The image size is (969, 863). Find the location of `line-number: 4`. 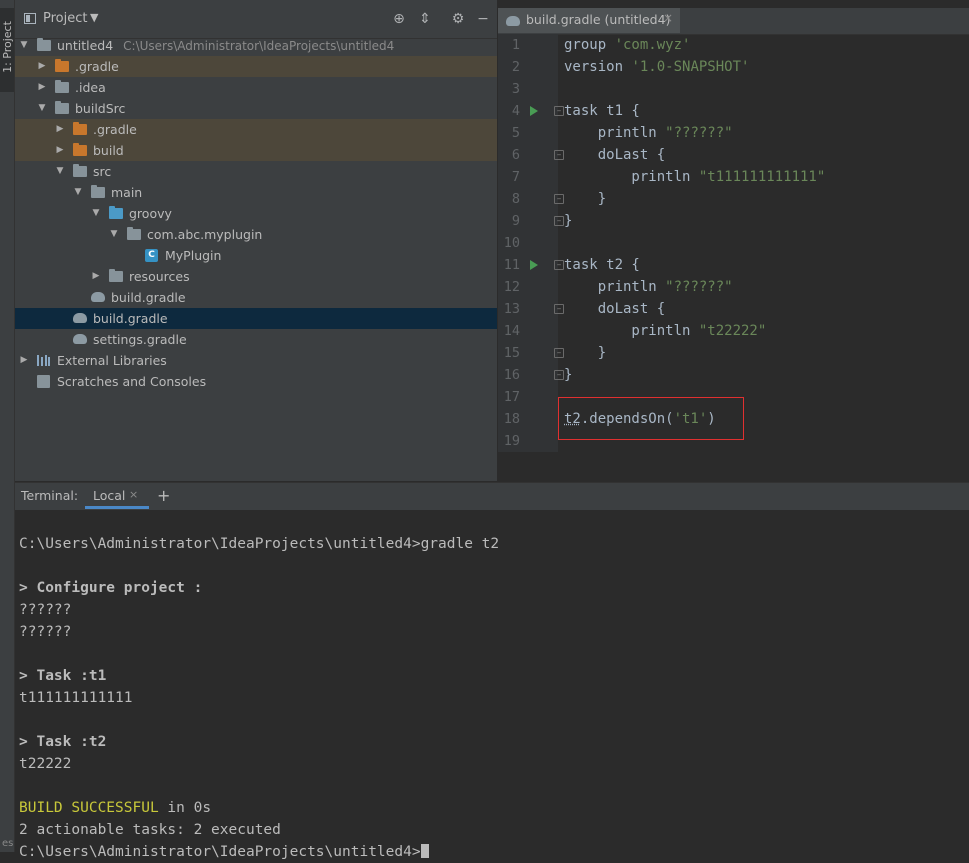

line-number: 4 is located at coordinates (515, 111).